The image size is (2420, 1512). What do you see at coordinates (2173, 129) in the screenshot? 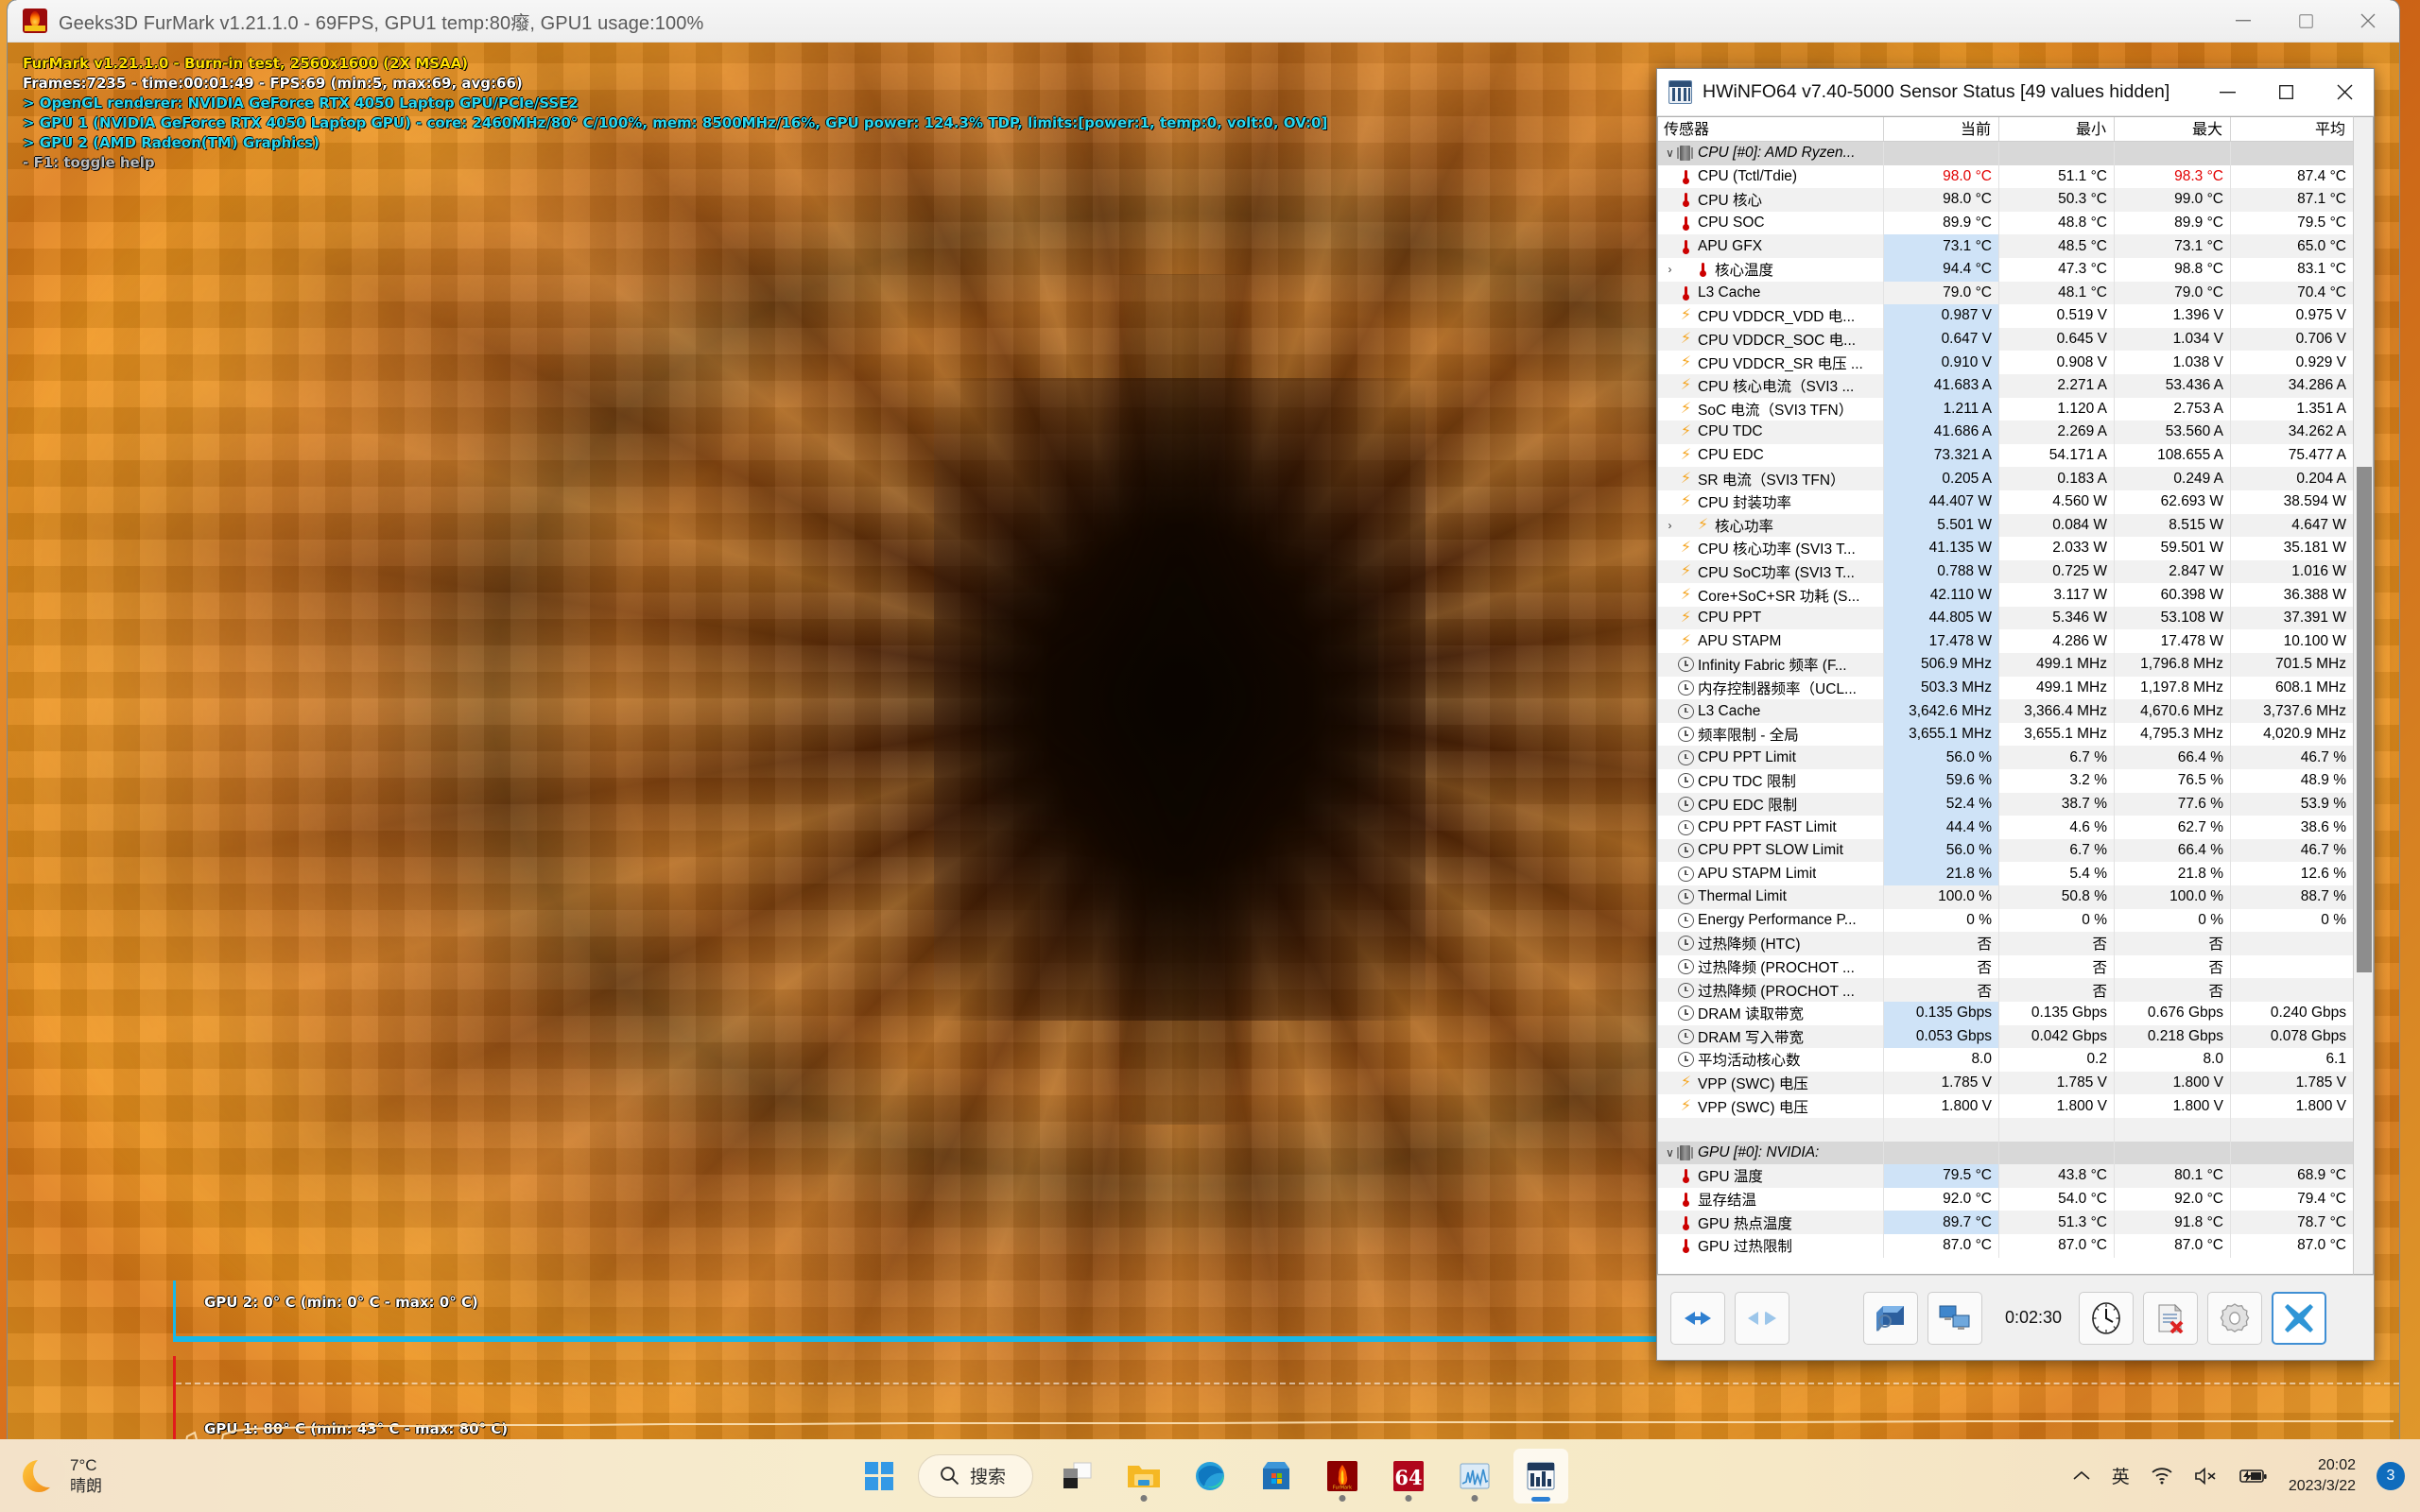
I see `column-header-maximum: 最大` at bounding box center [2173, 129].